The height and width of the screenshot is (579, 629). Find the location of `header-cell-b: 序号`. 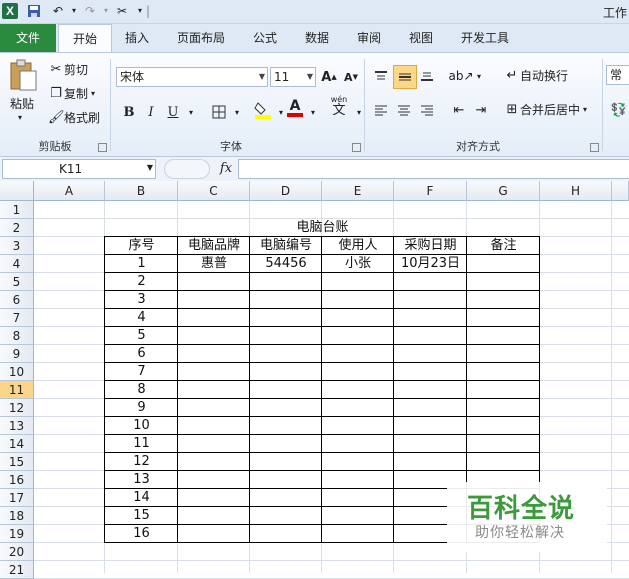

header-cell-b: 序号 is located at coordinates (141, 246).